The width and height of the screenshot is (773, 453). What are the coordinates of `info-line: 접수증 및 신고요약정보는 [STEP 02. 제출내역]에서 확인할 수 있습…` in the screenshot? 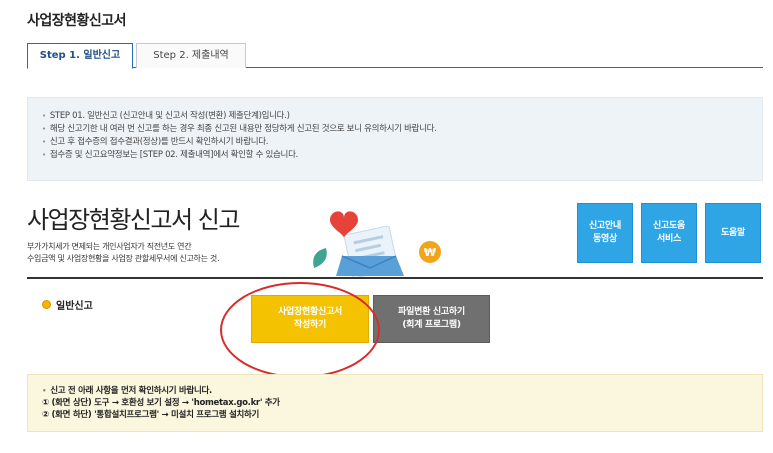 It's located at (395, 155).